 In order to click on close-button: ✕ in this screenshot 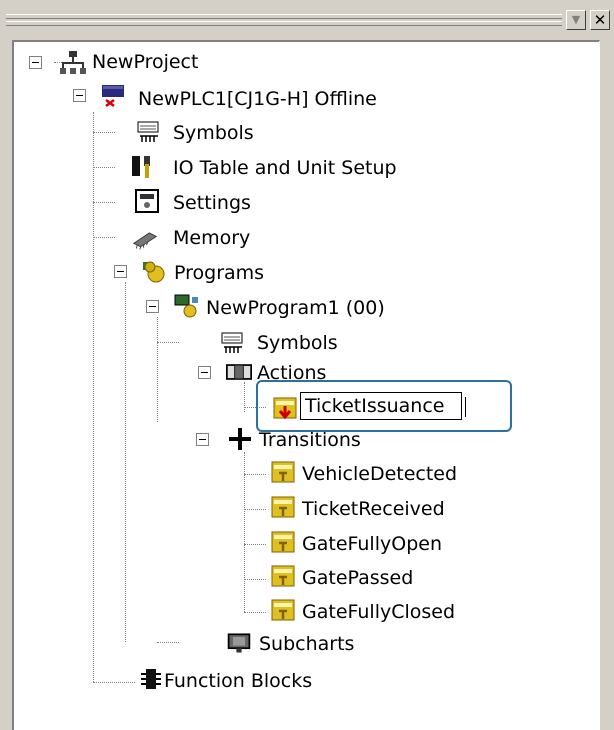, I will do `click(600, 20)`.